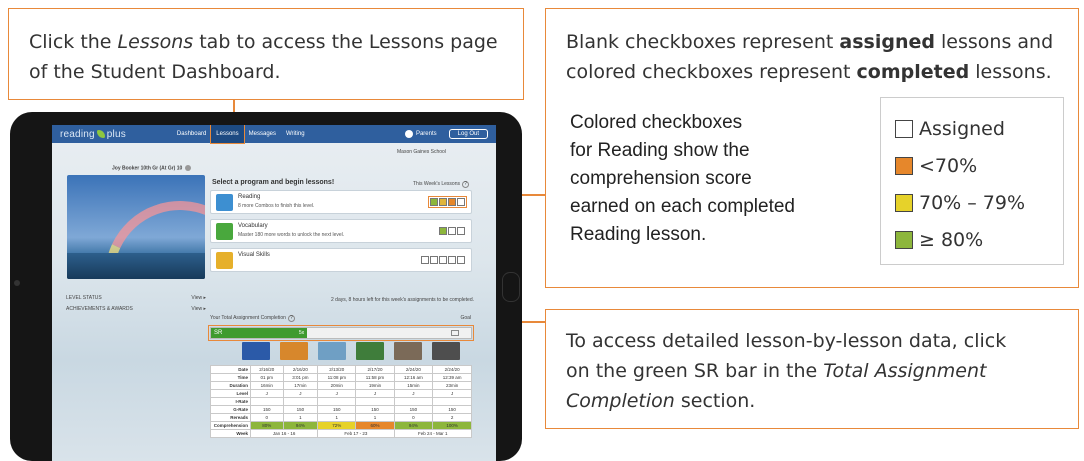 The width and height of the screenshot is (1084, 461). I want to click on label: ACHIEVEMENTS & AWARDS, so click(99, 309).